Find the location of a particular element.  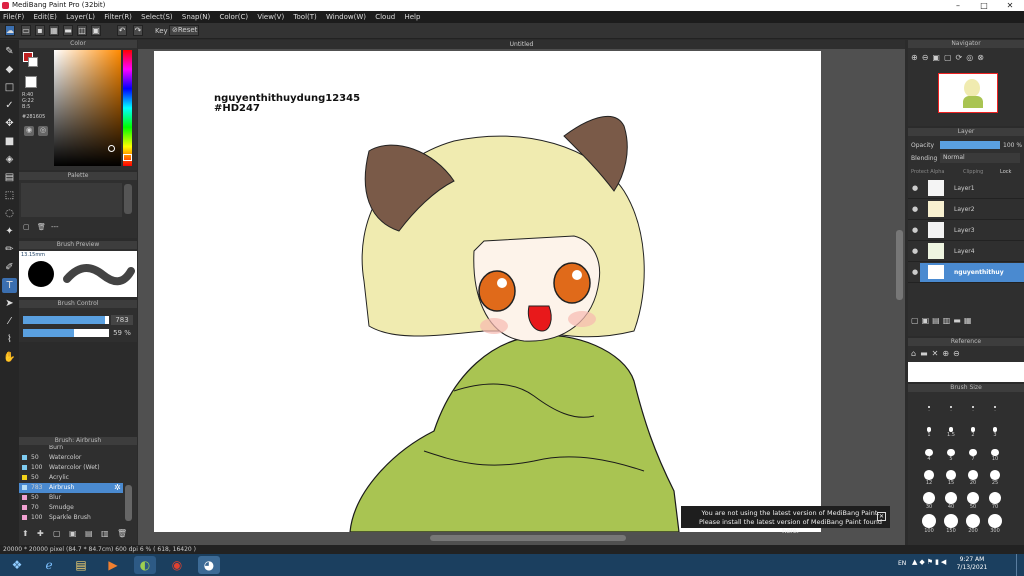

start-button-icon: ❖ is located at coordinates (17, 565).